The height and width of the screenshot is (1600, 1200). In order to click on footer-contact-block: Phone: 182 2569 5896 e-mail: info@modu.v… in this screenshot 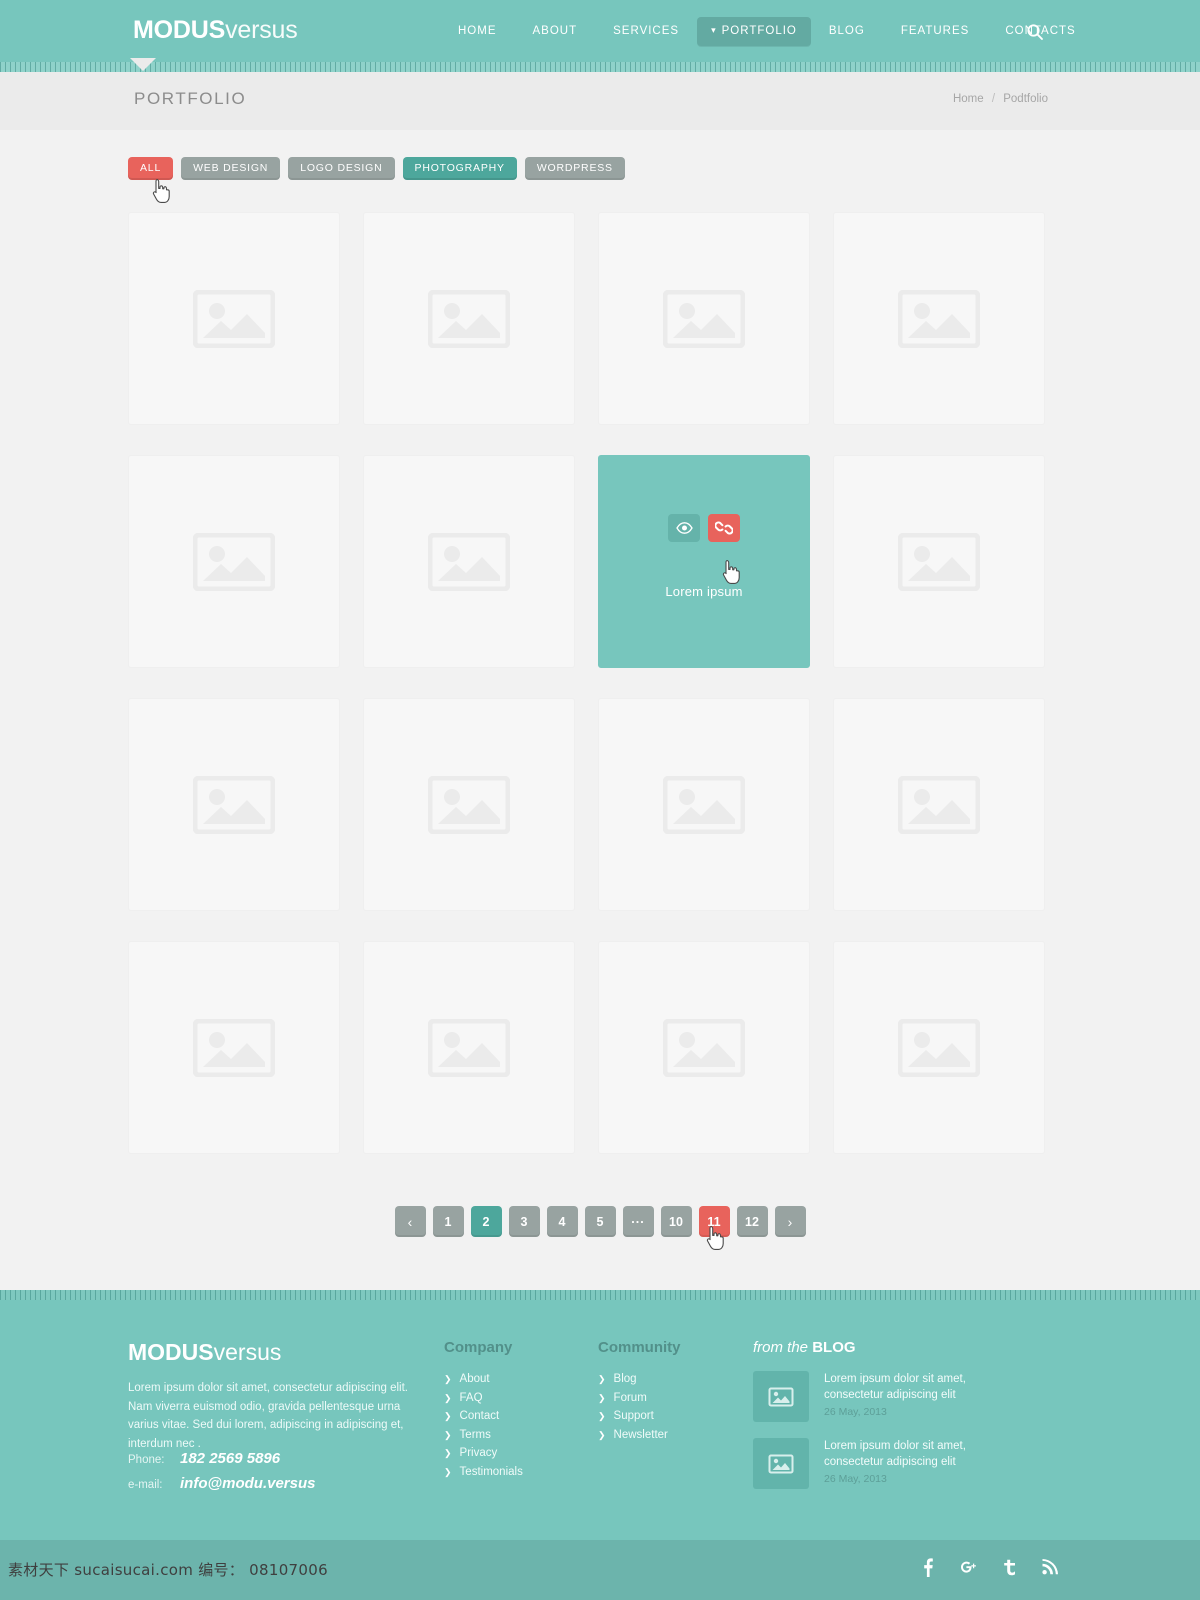, I will do `click(221, 1475)`.